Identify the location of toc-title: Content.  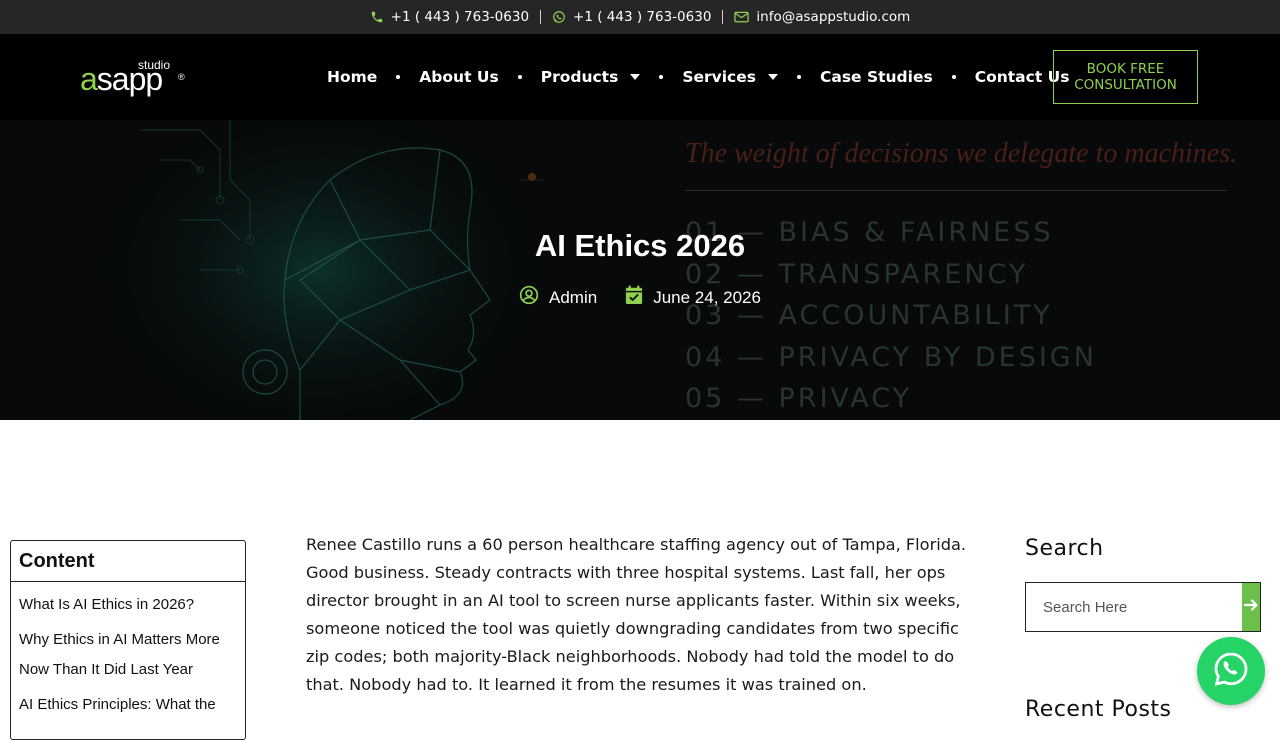
(128, 561).